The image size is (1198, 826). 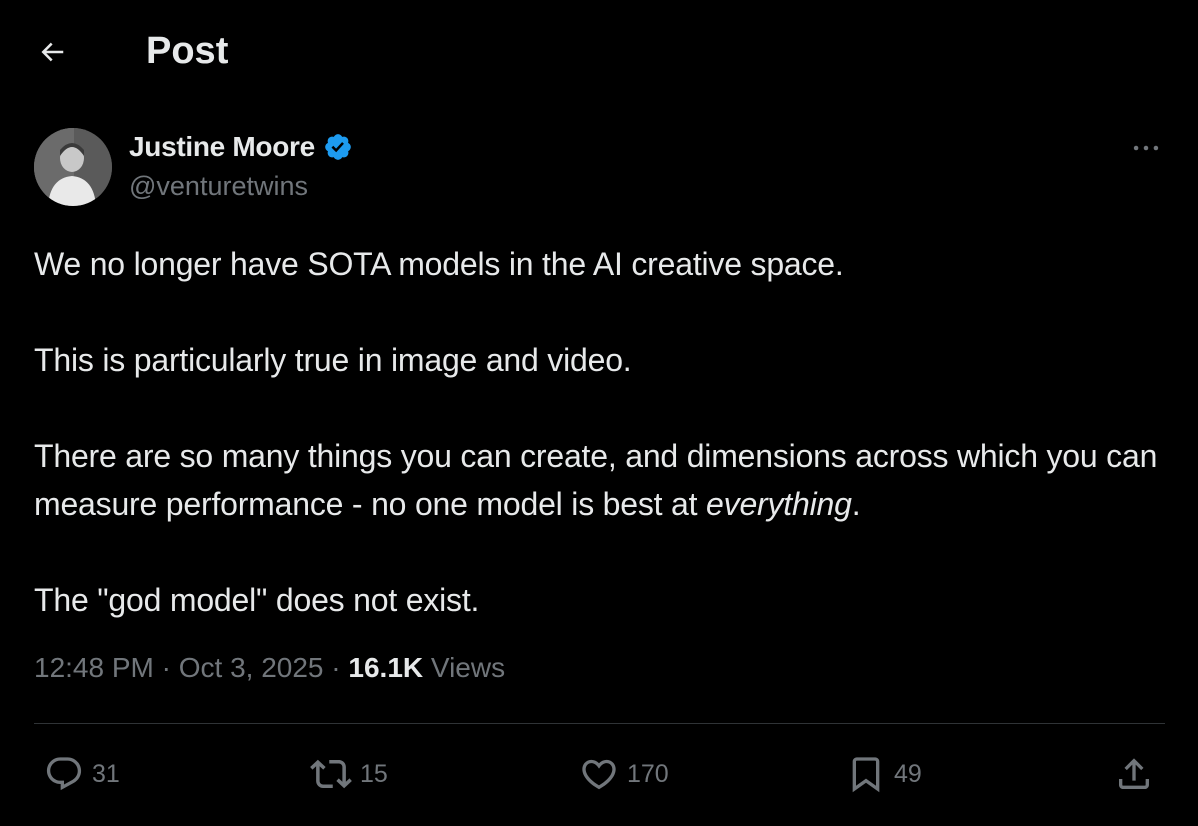 What do you see at coordinates (187, 51) in the screenshot?
I see `page-title: Post` at bounding box center [187, 51].